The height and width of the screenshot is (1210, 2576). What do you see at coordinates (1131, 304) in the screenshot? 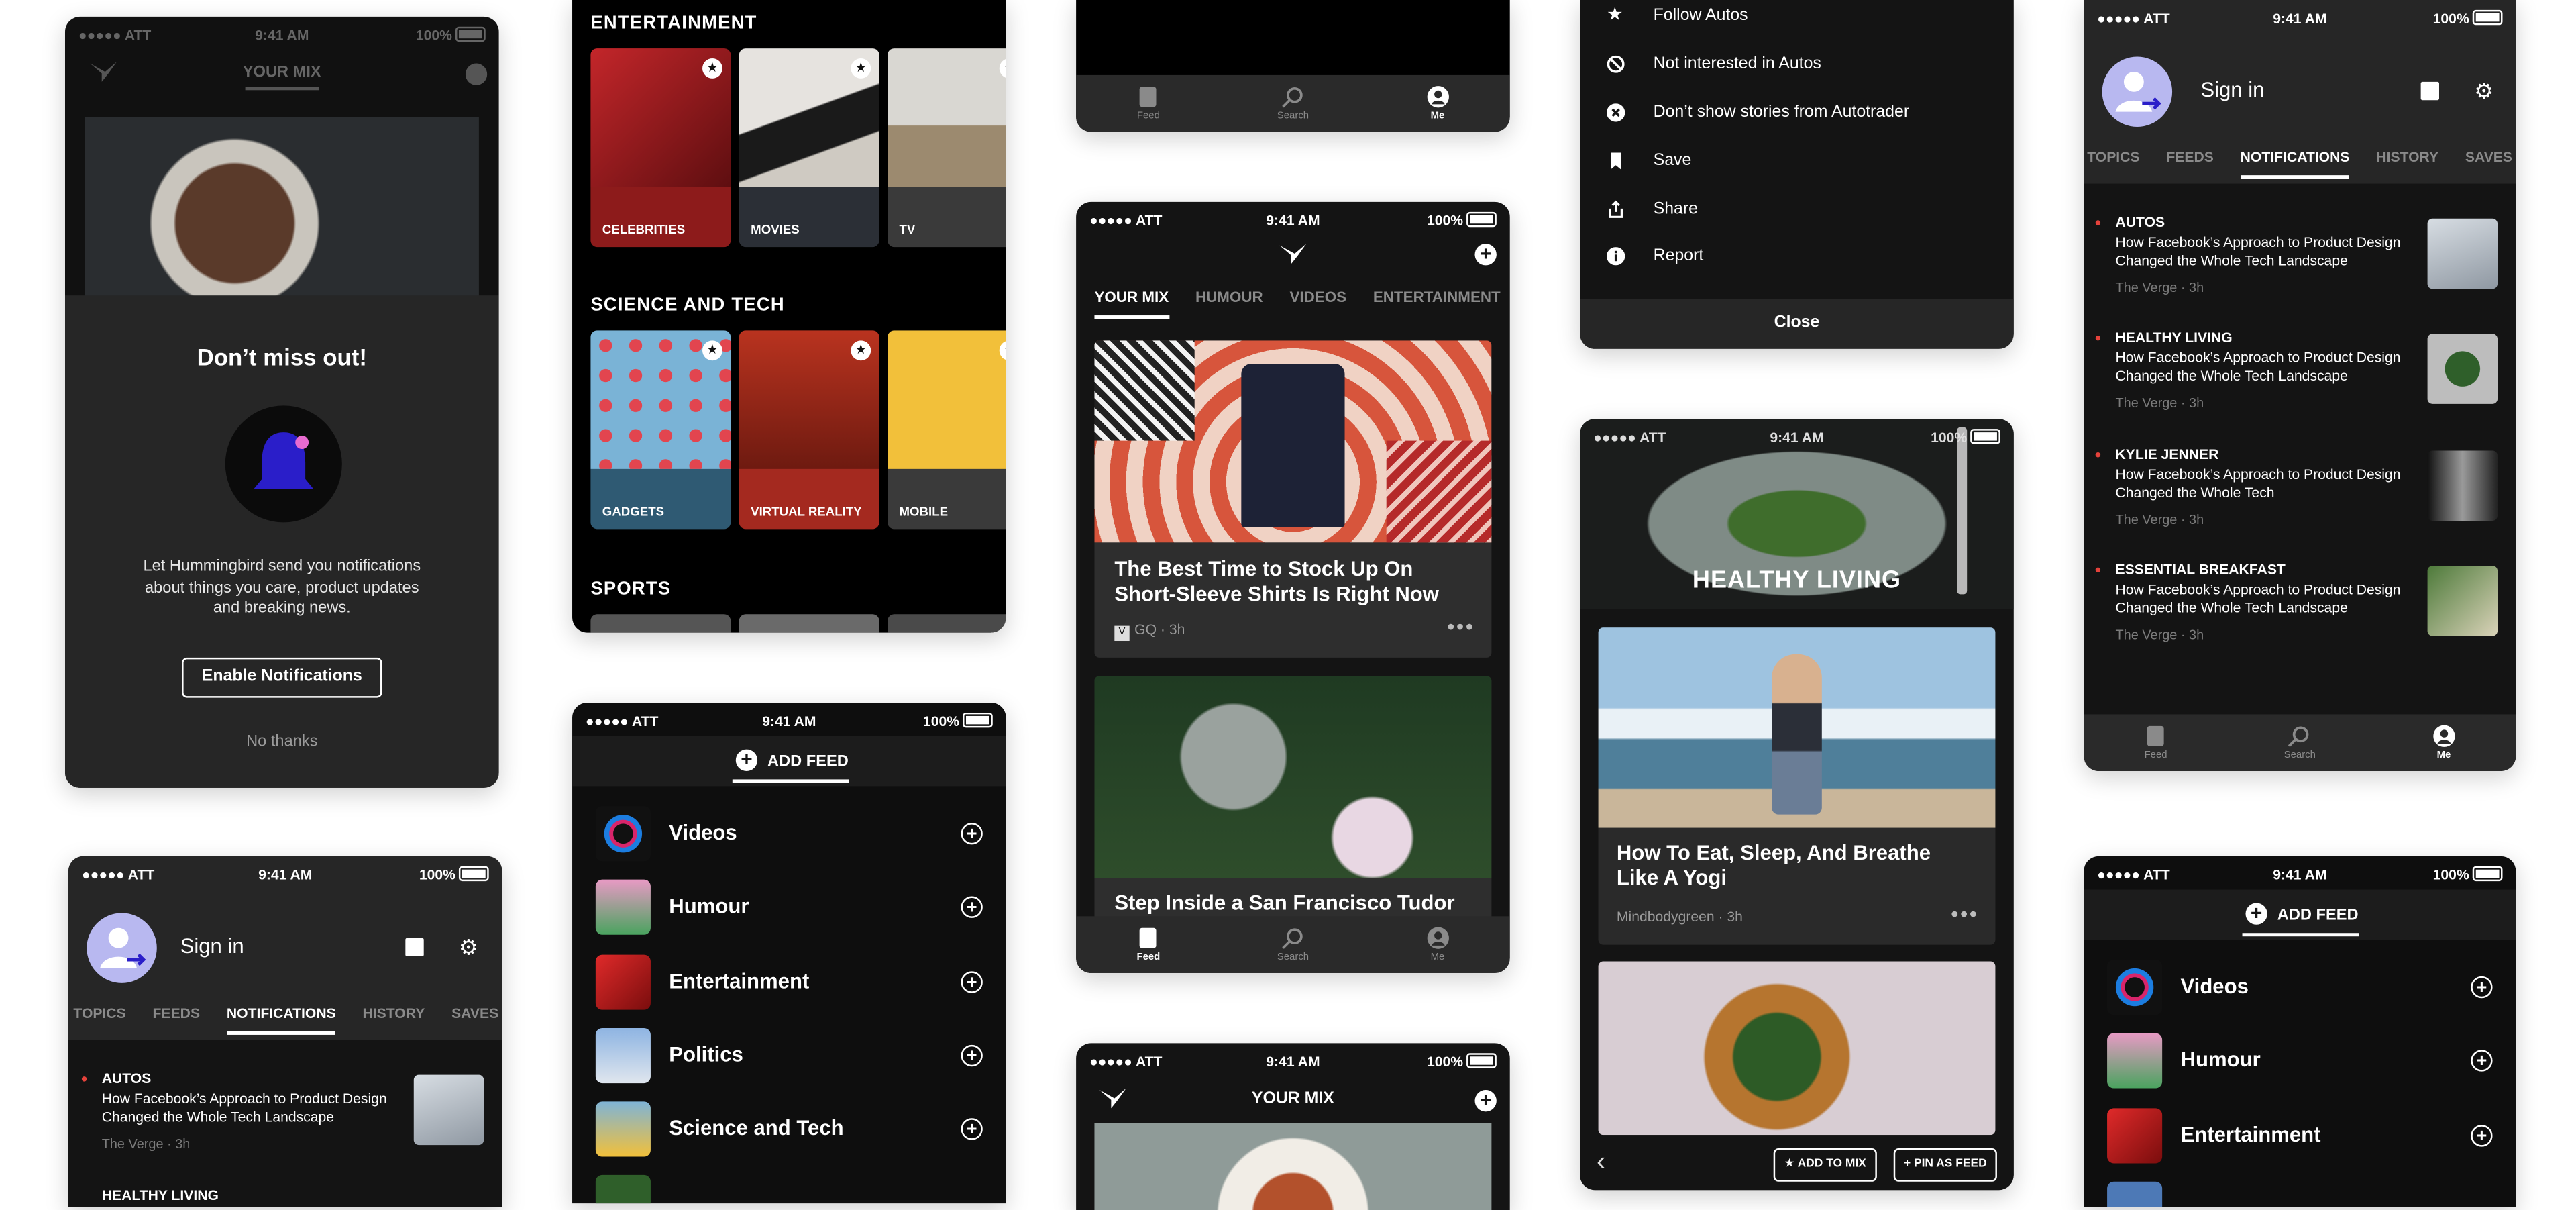
I see `tab-your-mix: YOUR MIX` at bounding box center [1131, 304].